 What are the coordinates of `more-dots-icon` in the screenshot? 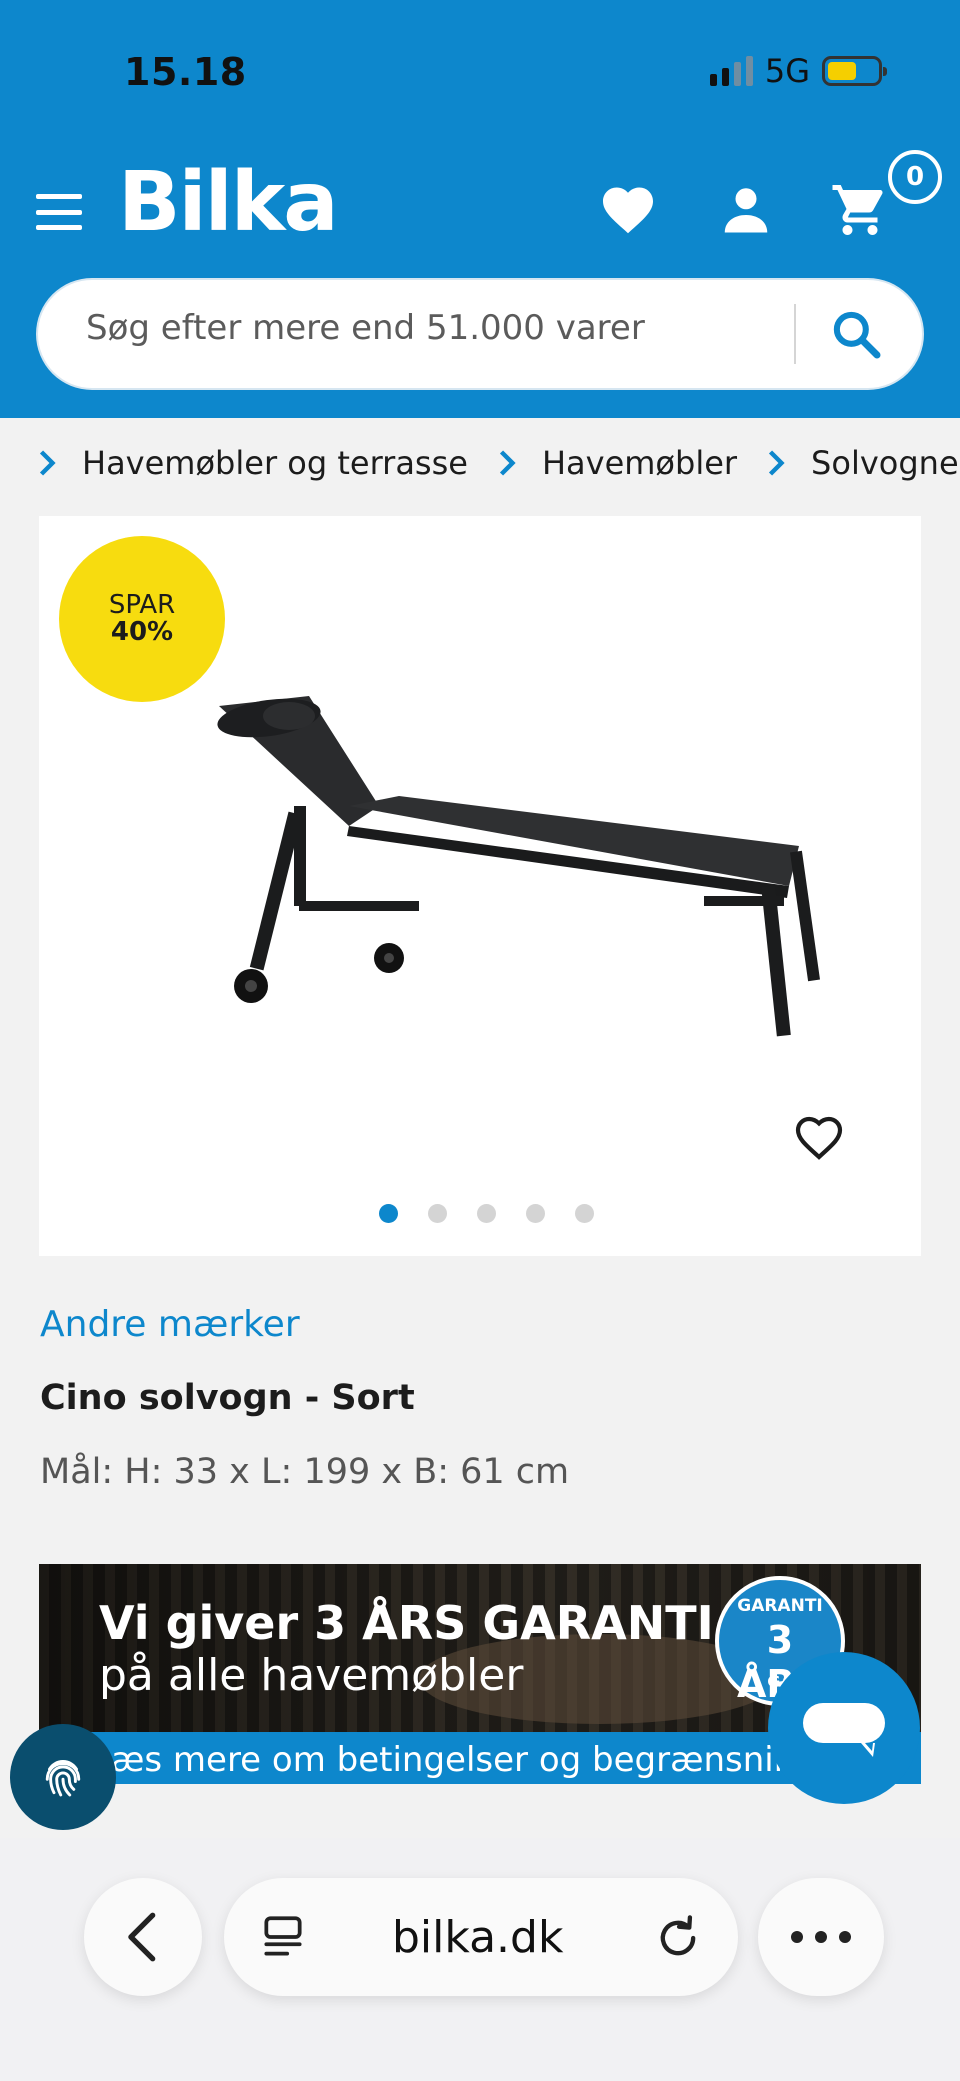 It's located at (821, 1937).